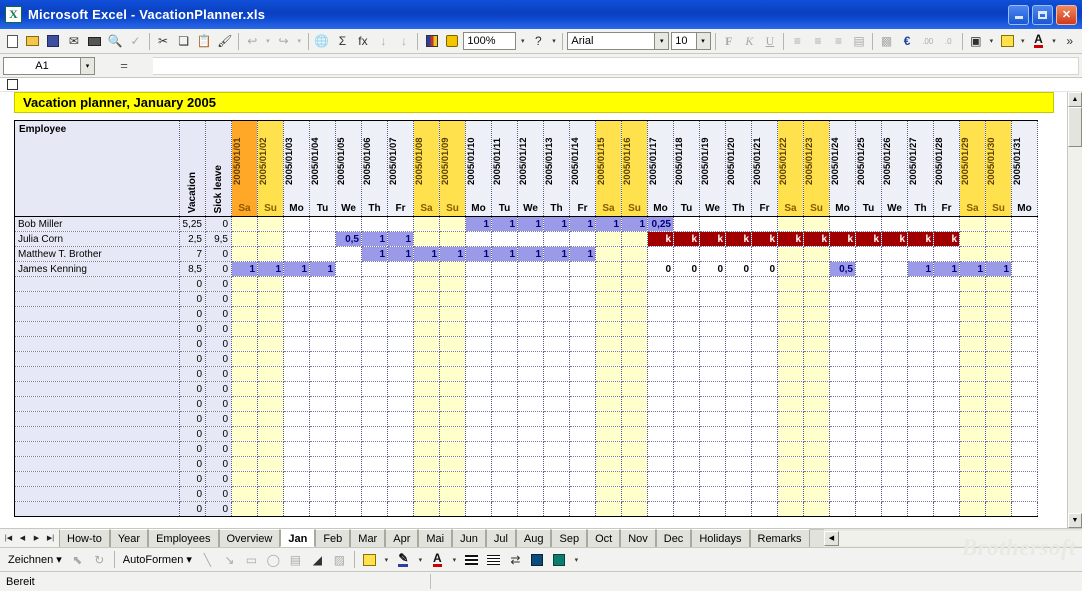 This screenshot has width=1082, height=591. What do you see at coordinates (403, 559) in the screenshot?
I see `line-color-icon: ✎` at bounding box center [403, 559].